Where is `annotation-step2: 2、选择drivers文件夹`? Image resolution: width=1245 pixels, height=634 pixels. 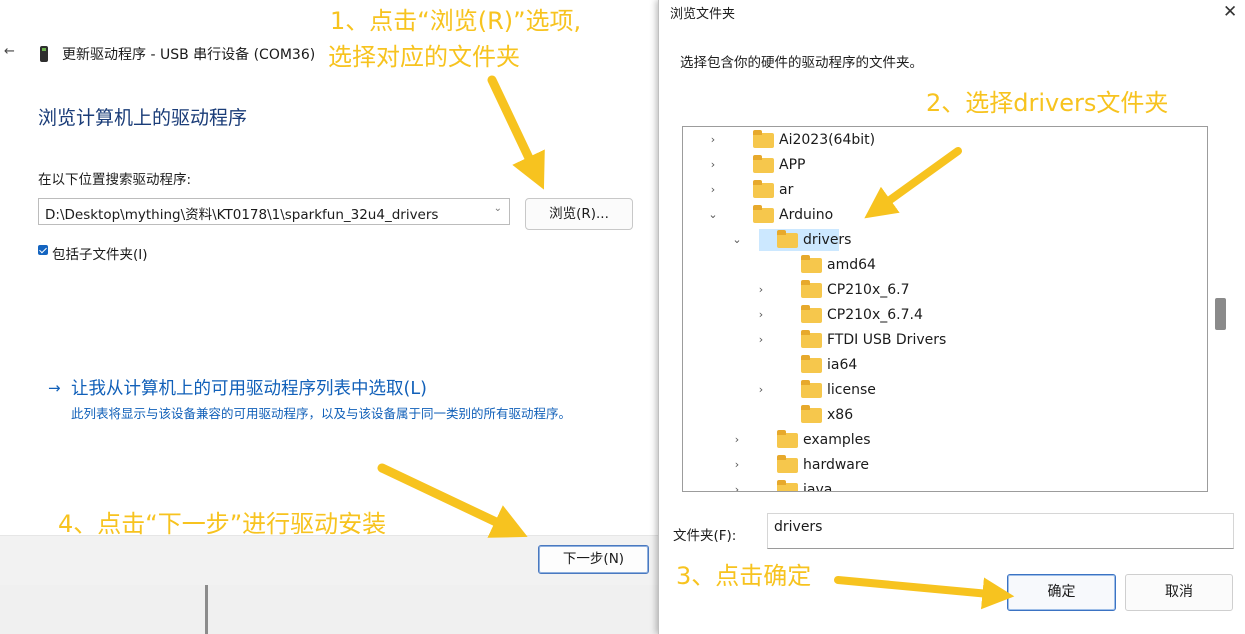
annotation-step2: 2、选择drivers文件夹 is located at coordinates (1047, 103).